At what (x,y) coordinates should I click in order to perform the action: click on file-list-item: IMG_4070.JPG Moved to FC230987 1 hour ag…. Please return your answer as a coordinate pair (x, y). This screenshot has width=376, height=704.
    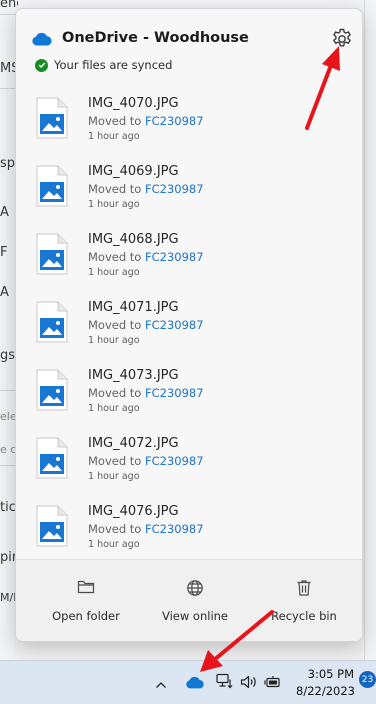
    Looking at the image, I should click on (186, 126).